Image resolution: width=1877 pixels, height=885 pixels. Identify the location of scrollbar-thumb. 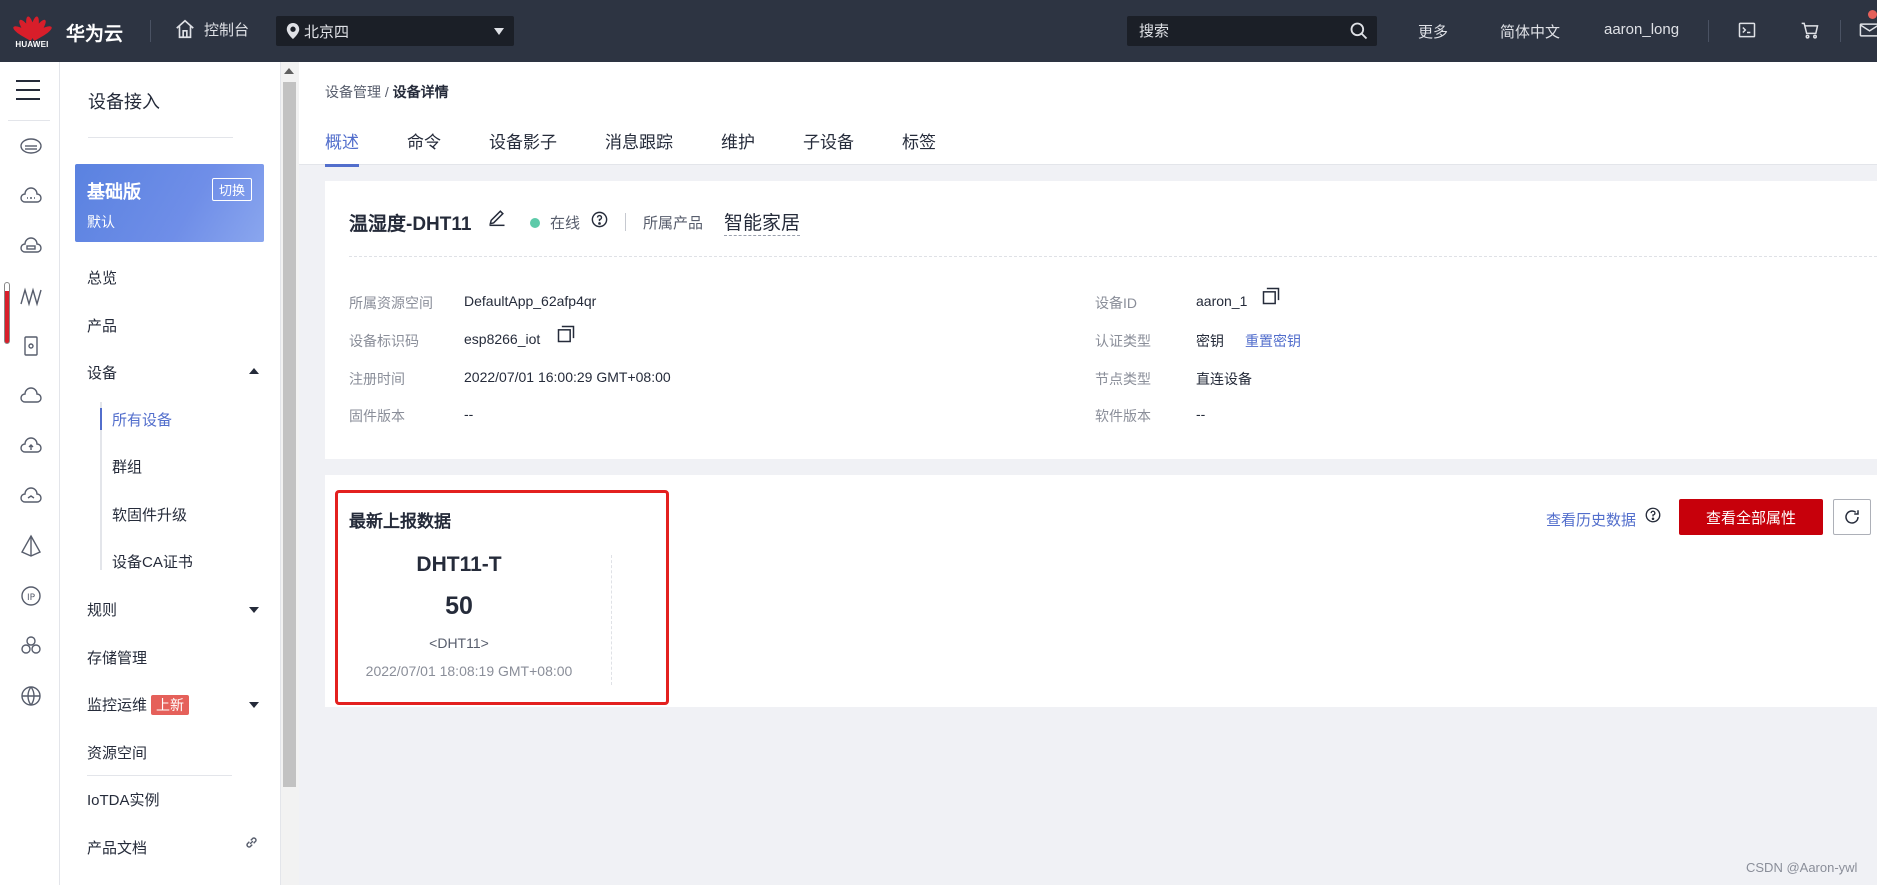
(289, 434).